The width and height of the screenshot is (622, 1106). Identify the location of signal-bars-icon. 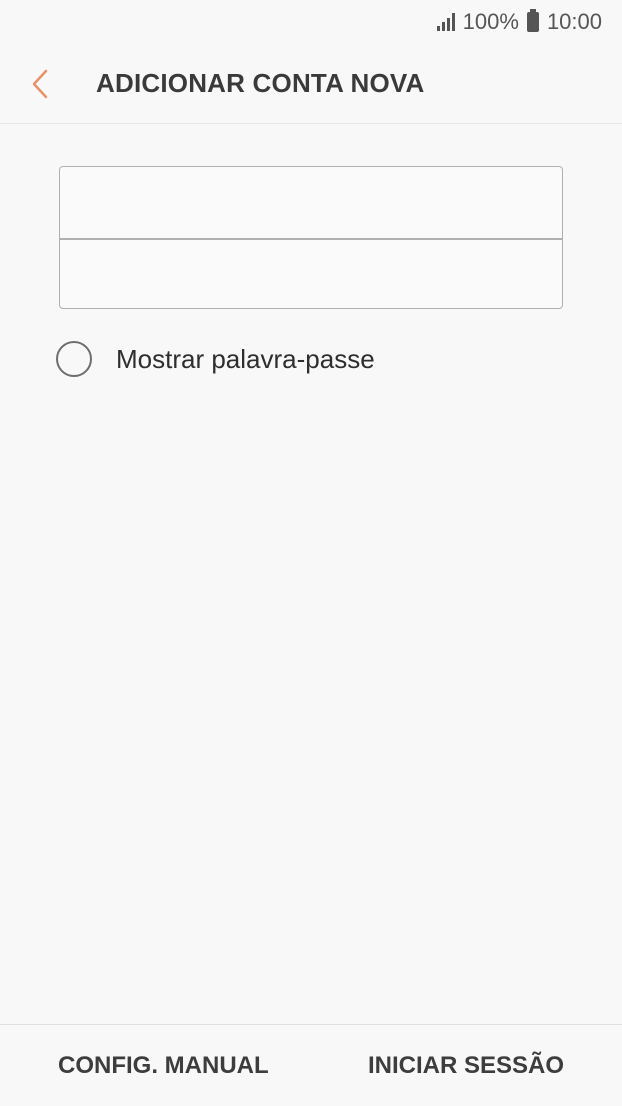
(445, 22).